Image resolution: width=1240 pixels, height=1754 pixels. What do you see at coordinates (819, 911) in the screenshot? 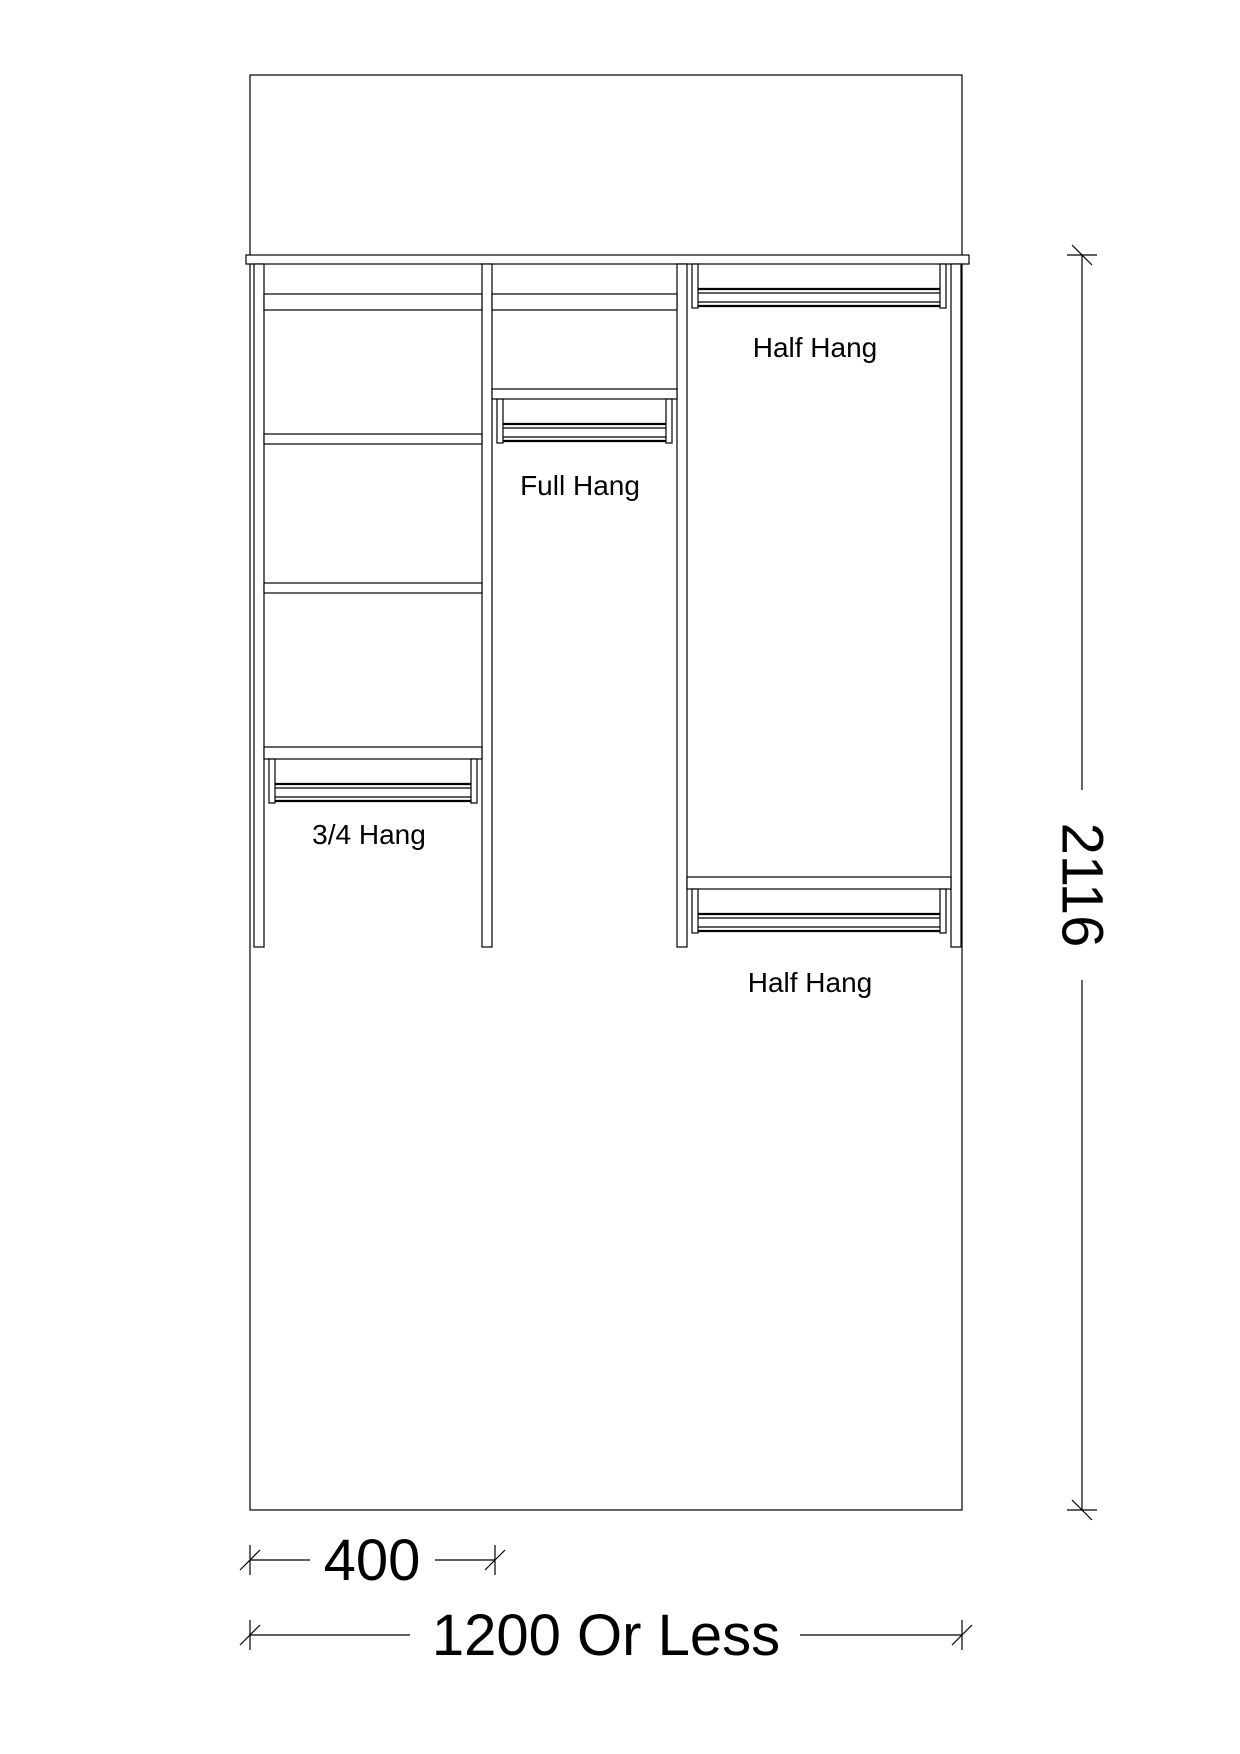
I see `hanging-rail-half-bottom` at bounding box center [819, 911].